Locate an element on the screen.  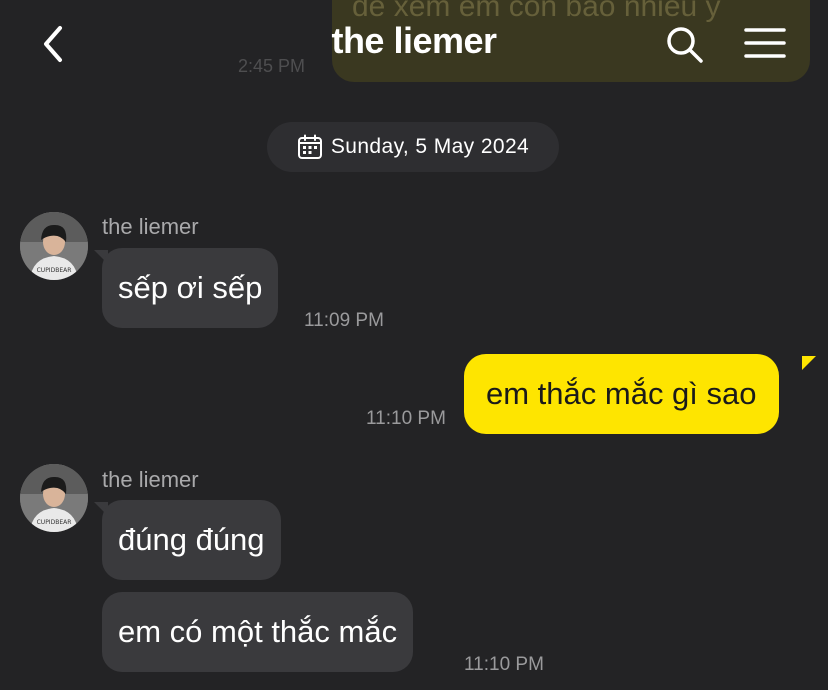
menu-button is located at coordinates (765, 43).